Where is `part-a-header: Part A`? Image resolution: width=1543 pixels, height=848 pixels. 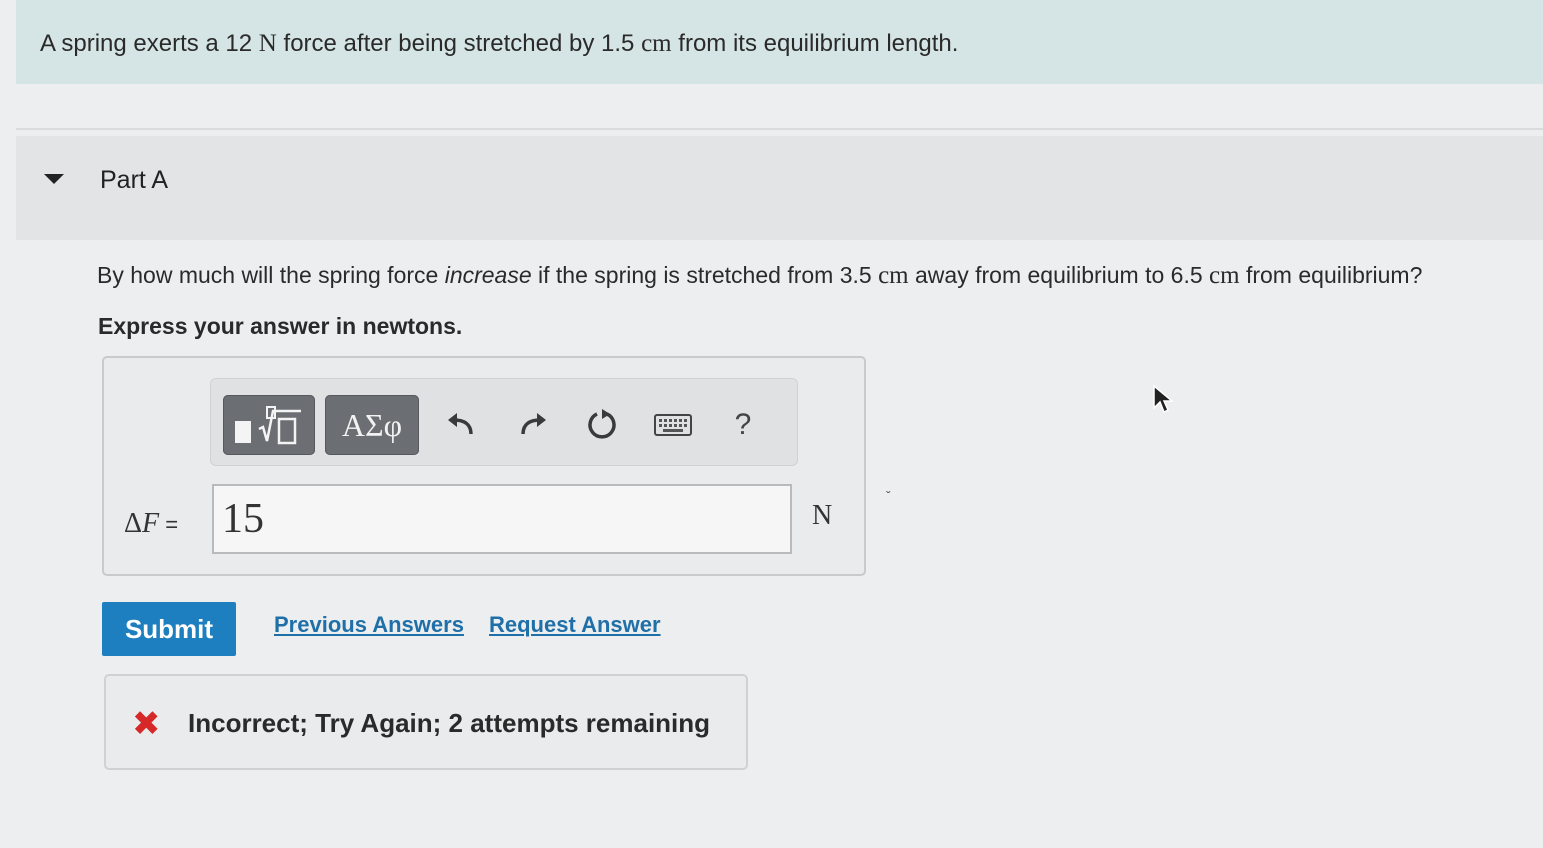 part-a-header: Part A is located at coordinates (779, 188).